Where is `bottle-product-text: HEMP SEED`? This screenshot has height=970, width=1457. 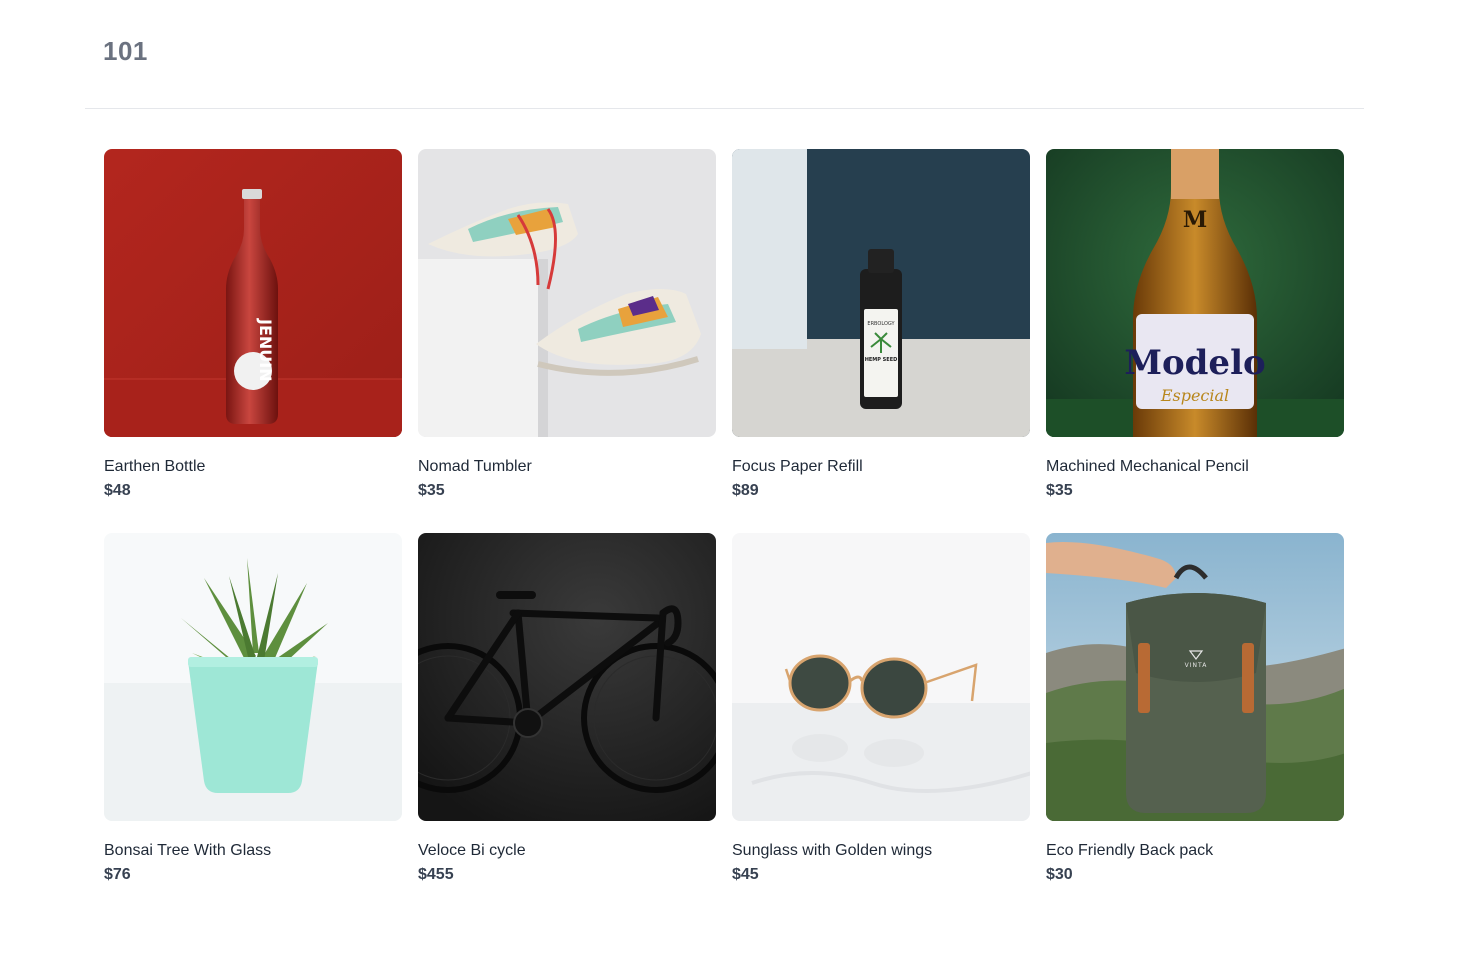
bottle-product-text: HEMP SEED is located at coordinates (881, 360).